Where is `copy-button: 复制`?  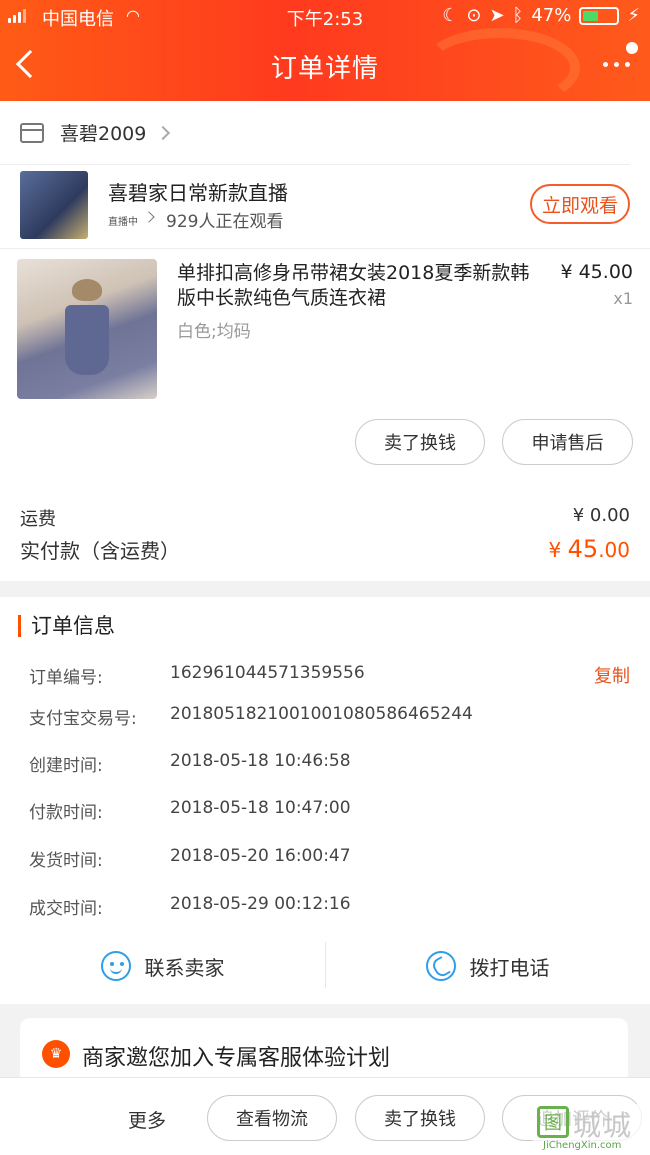 copy-button: 复制 is located at coordinates (612, 675).